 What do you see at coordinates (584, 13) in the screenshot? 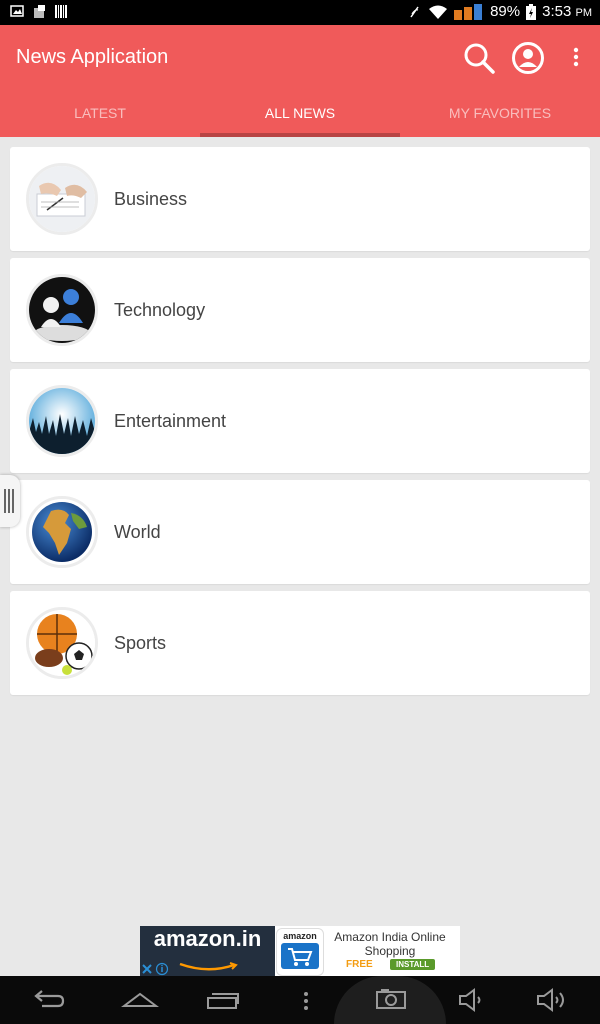
I see `clock-ampm: PM` at bounding box center [584, 13].